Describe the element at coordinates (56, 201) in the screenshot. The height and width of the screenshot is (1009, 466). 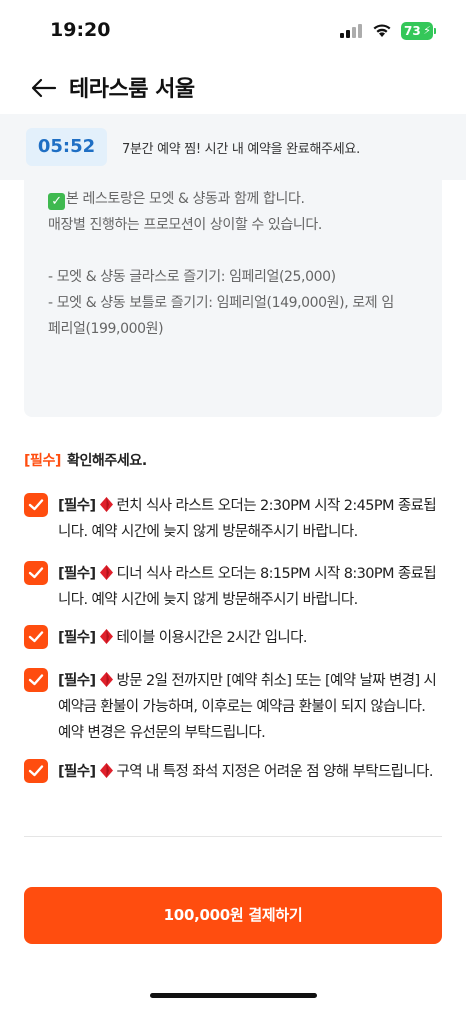
I see `check-mark-icon: ✓` at that location.